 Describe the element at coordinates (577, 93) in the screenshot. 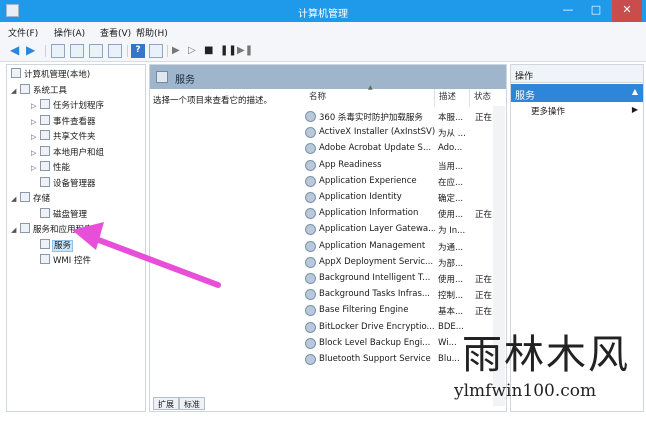

I see `actions-section-services: 服务 ▲` at that location.